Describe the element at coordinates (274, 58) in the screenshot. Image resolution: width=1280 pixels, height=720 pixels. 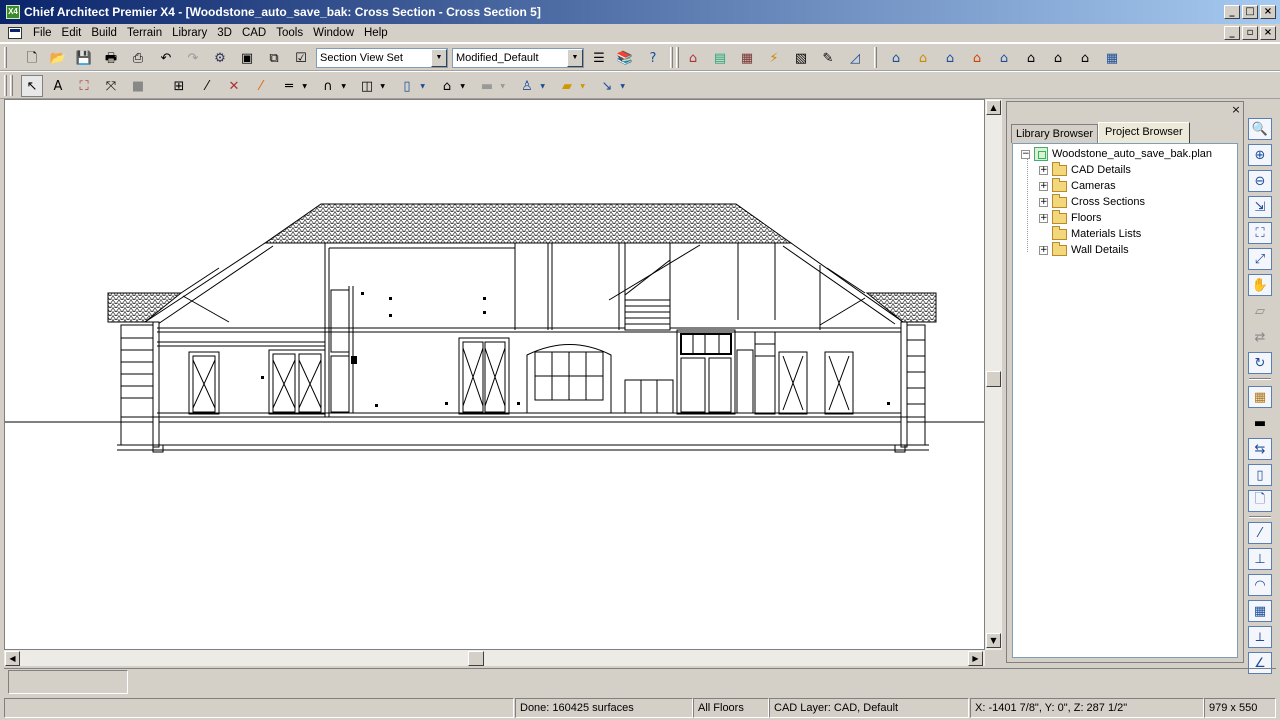
I see `layer-display-icon: ⧉` at that location.